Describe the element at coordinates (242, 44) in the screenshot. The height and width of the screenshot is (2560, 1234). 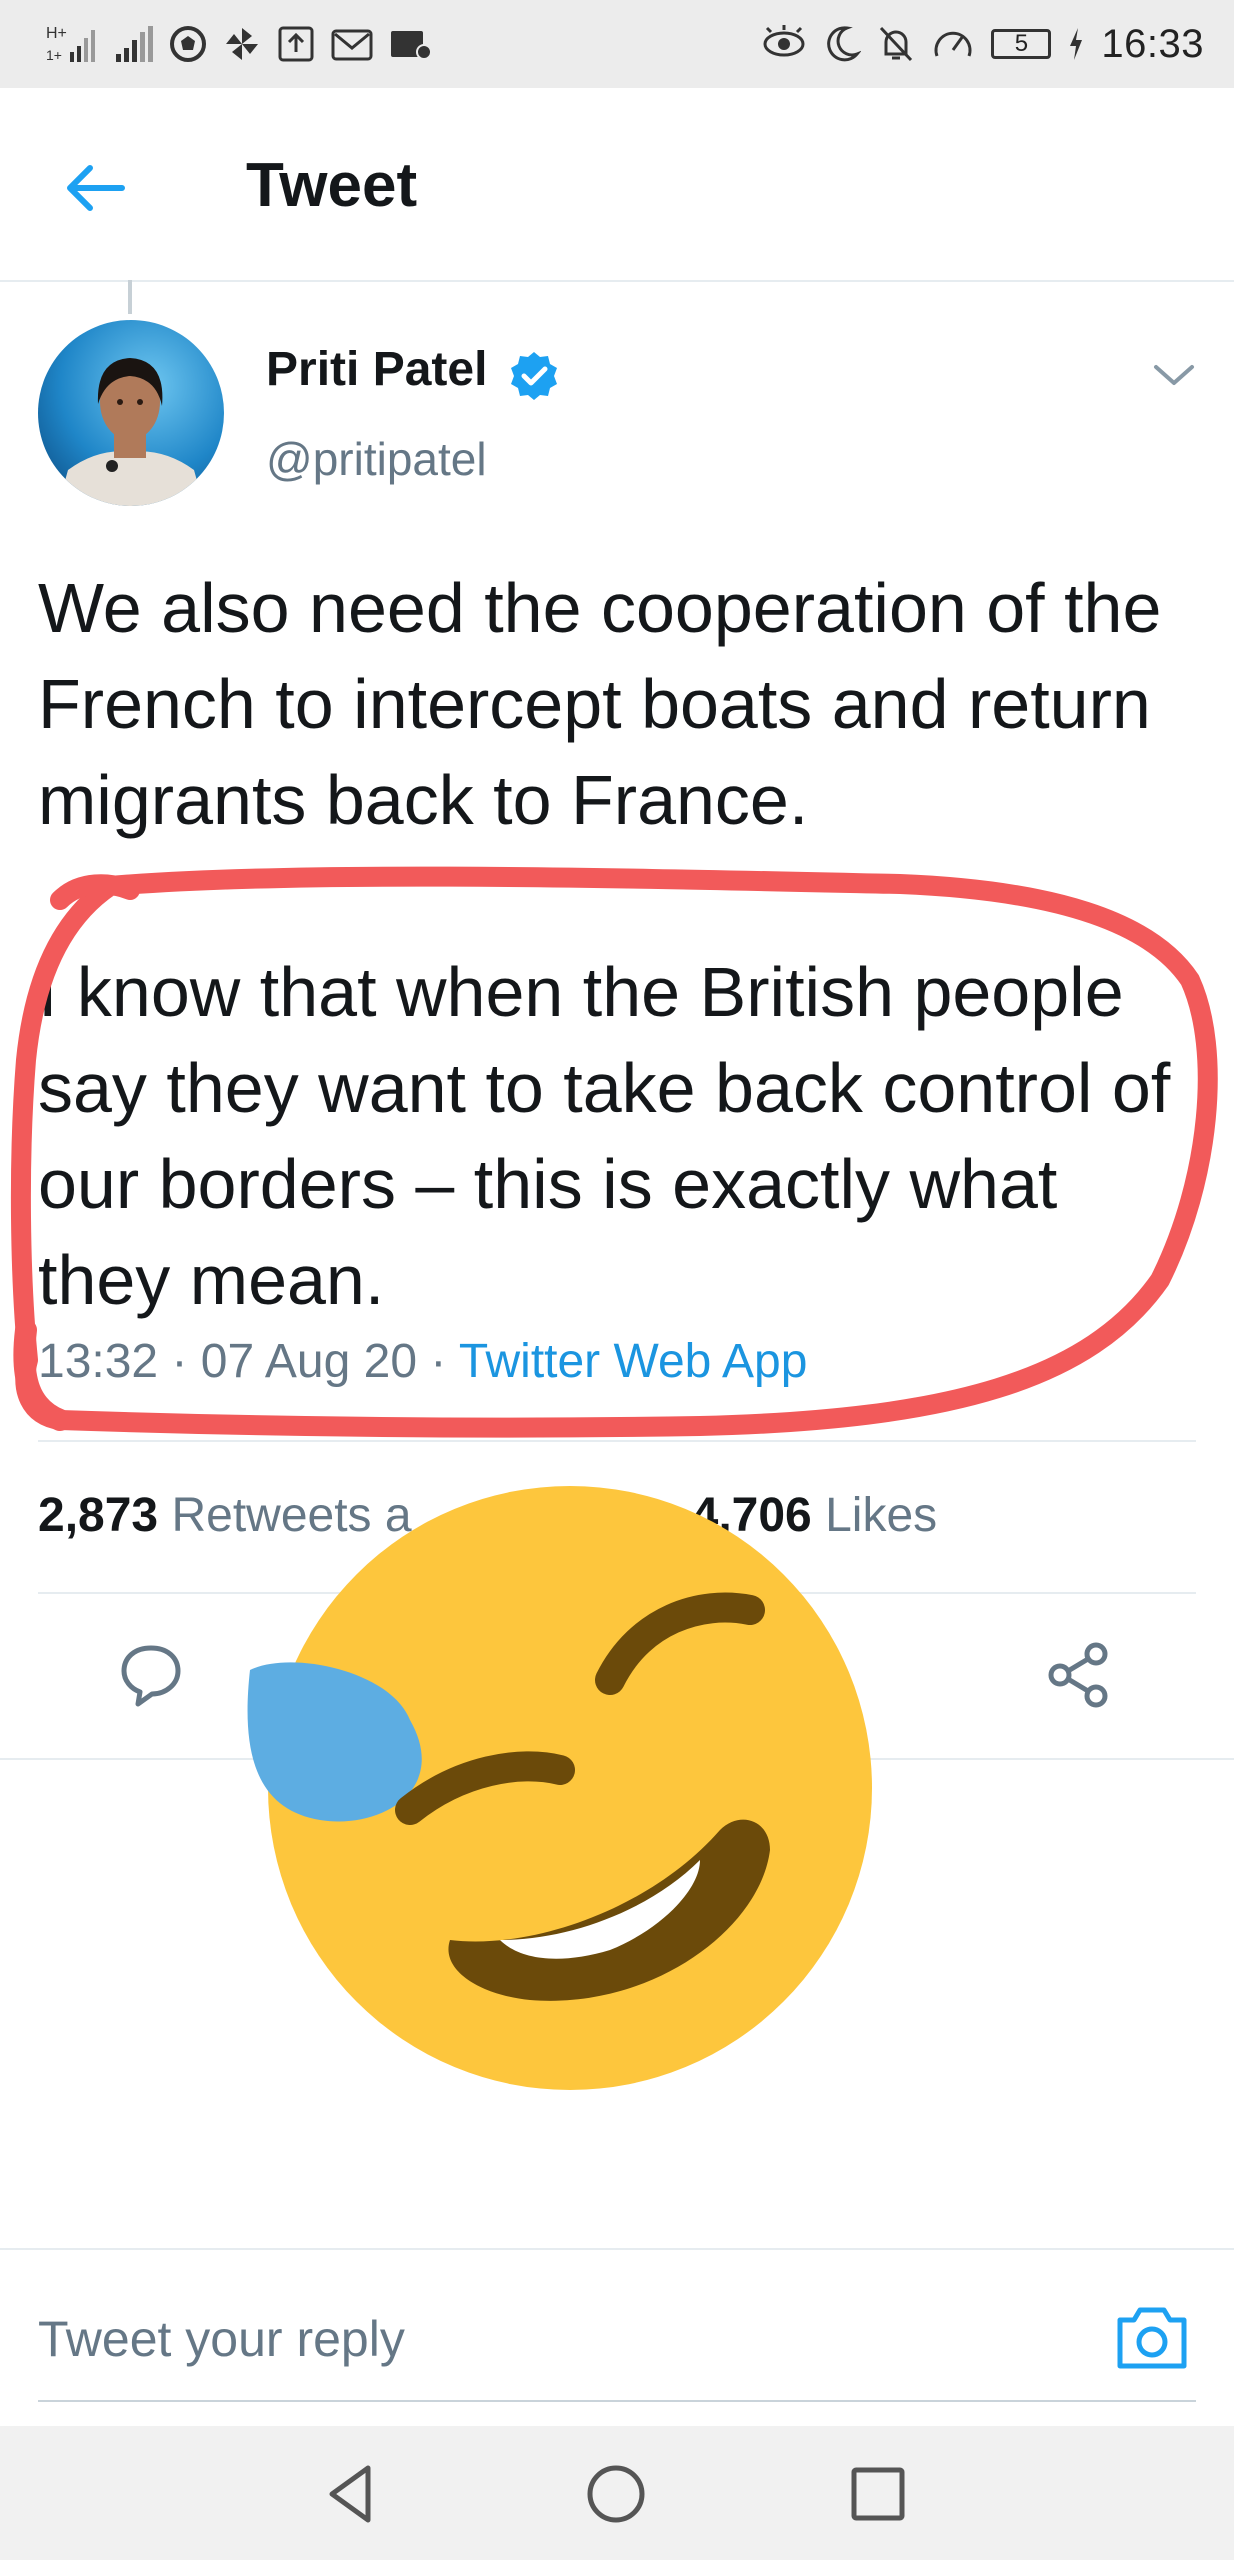
I see `pinwheel-icon` at that location.